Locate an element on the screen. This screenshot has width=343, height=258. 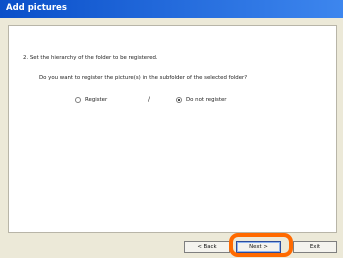
register-radio: Register is located at coordinates (91, 100).